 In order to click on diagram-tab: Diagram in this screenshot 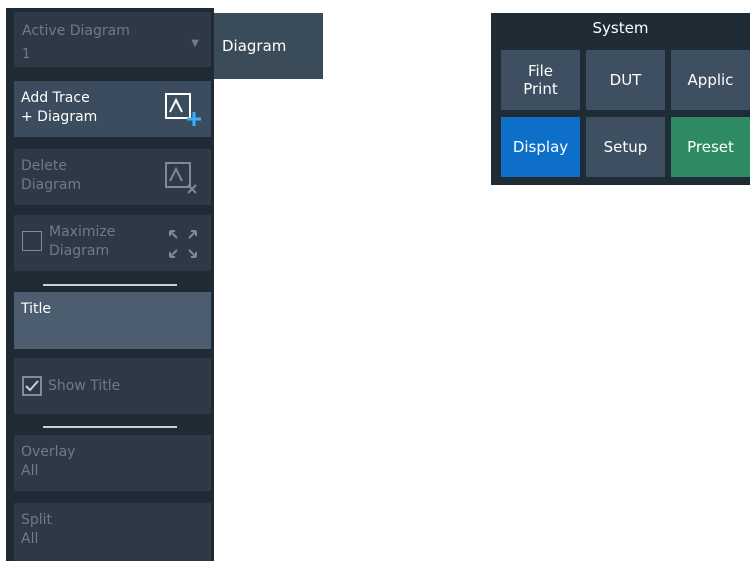, I will do `click(268, 46)`.